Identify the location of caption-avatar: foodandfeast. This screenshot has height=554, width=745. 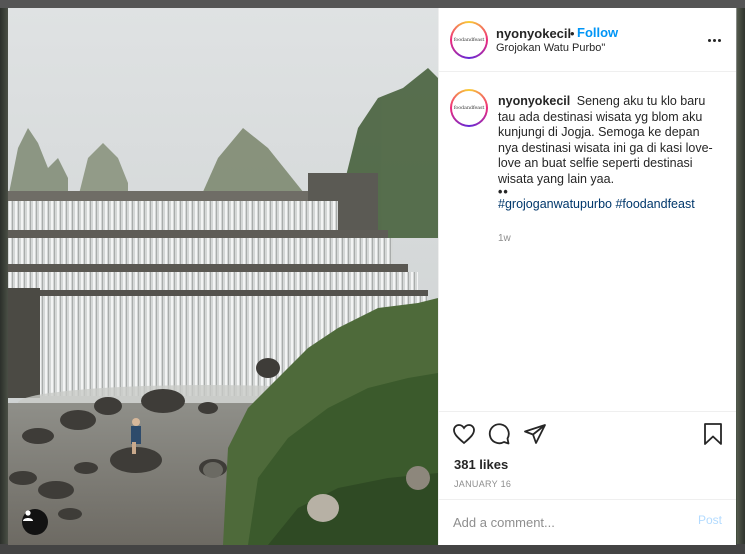
(469, 108).